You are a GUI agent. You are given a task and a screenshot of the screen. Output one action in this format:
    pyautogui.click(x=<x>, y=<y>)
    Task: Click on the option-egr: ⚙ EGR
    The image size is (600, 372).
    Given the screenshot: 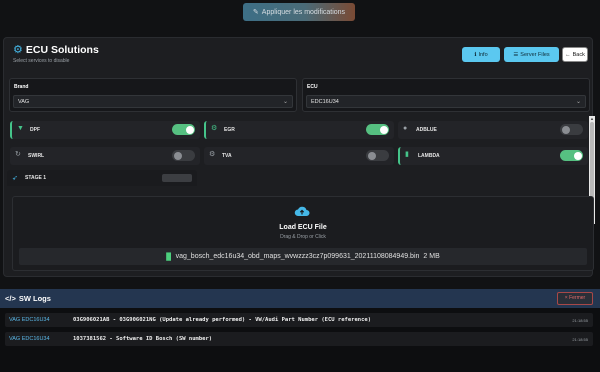 What is the action you would take?
    pyautogui.click(x=299, y=130)
    